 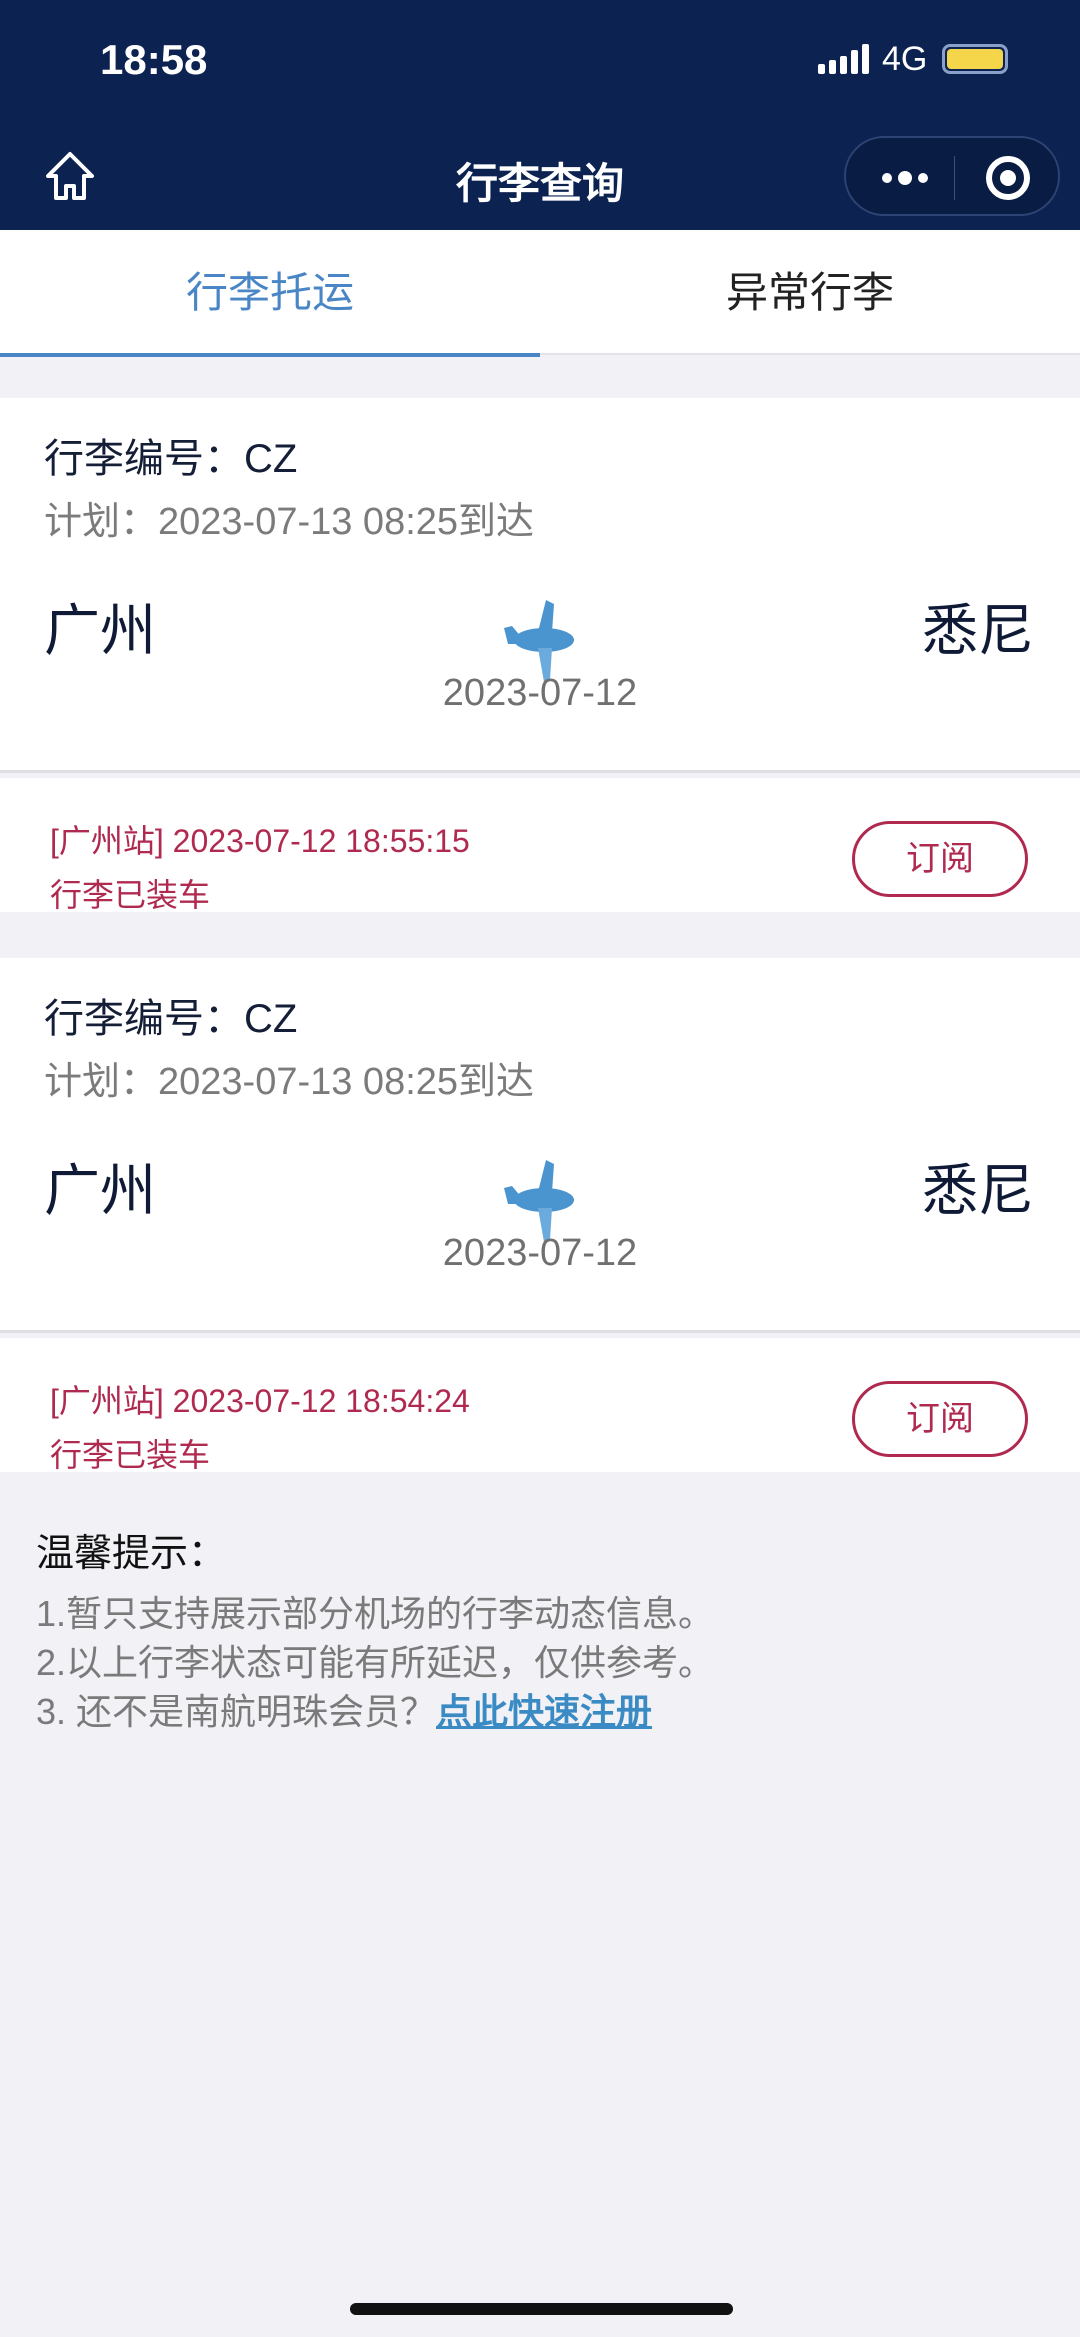 I want to click on station-time: [广州站] 2023-07-12 18:55:15, so click(x=260, y=841).